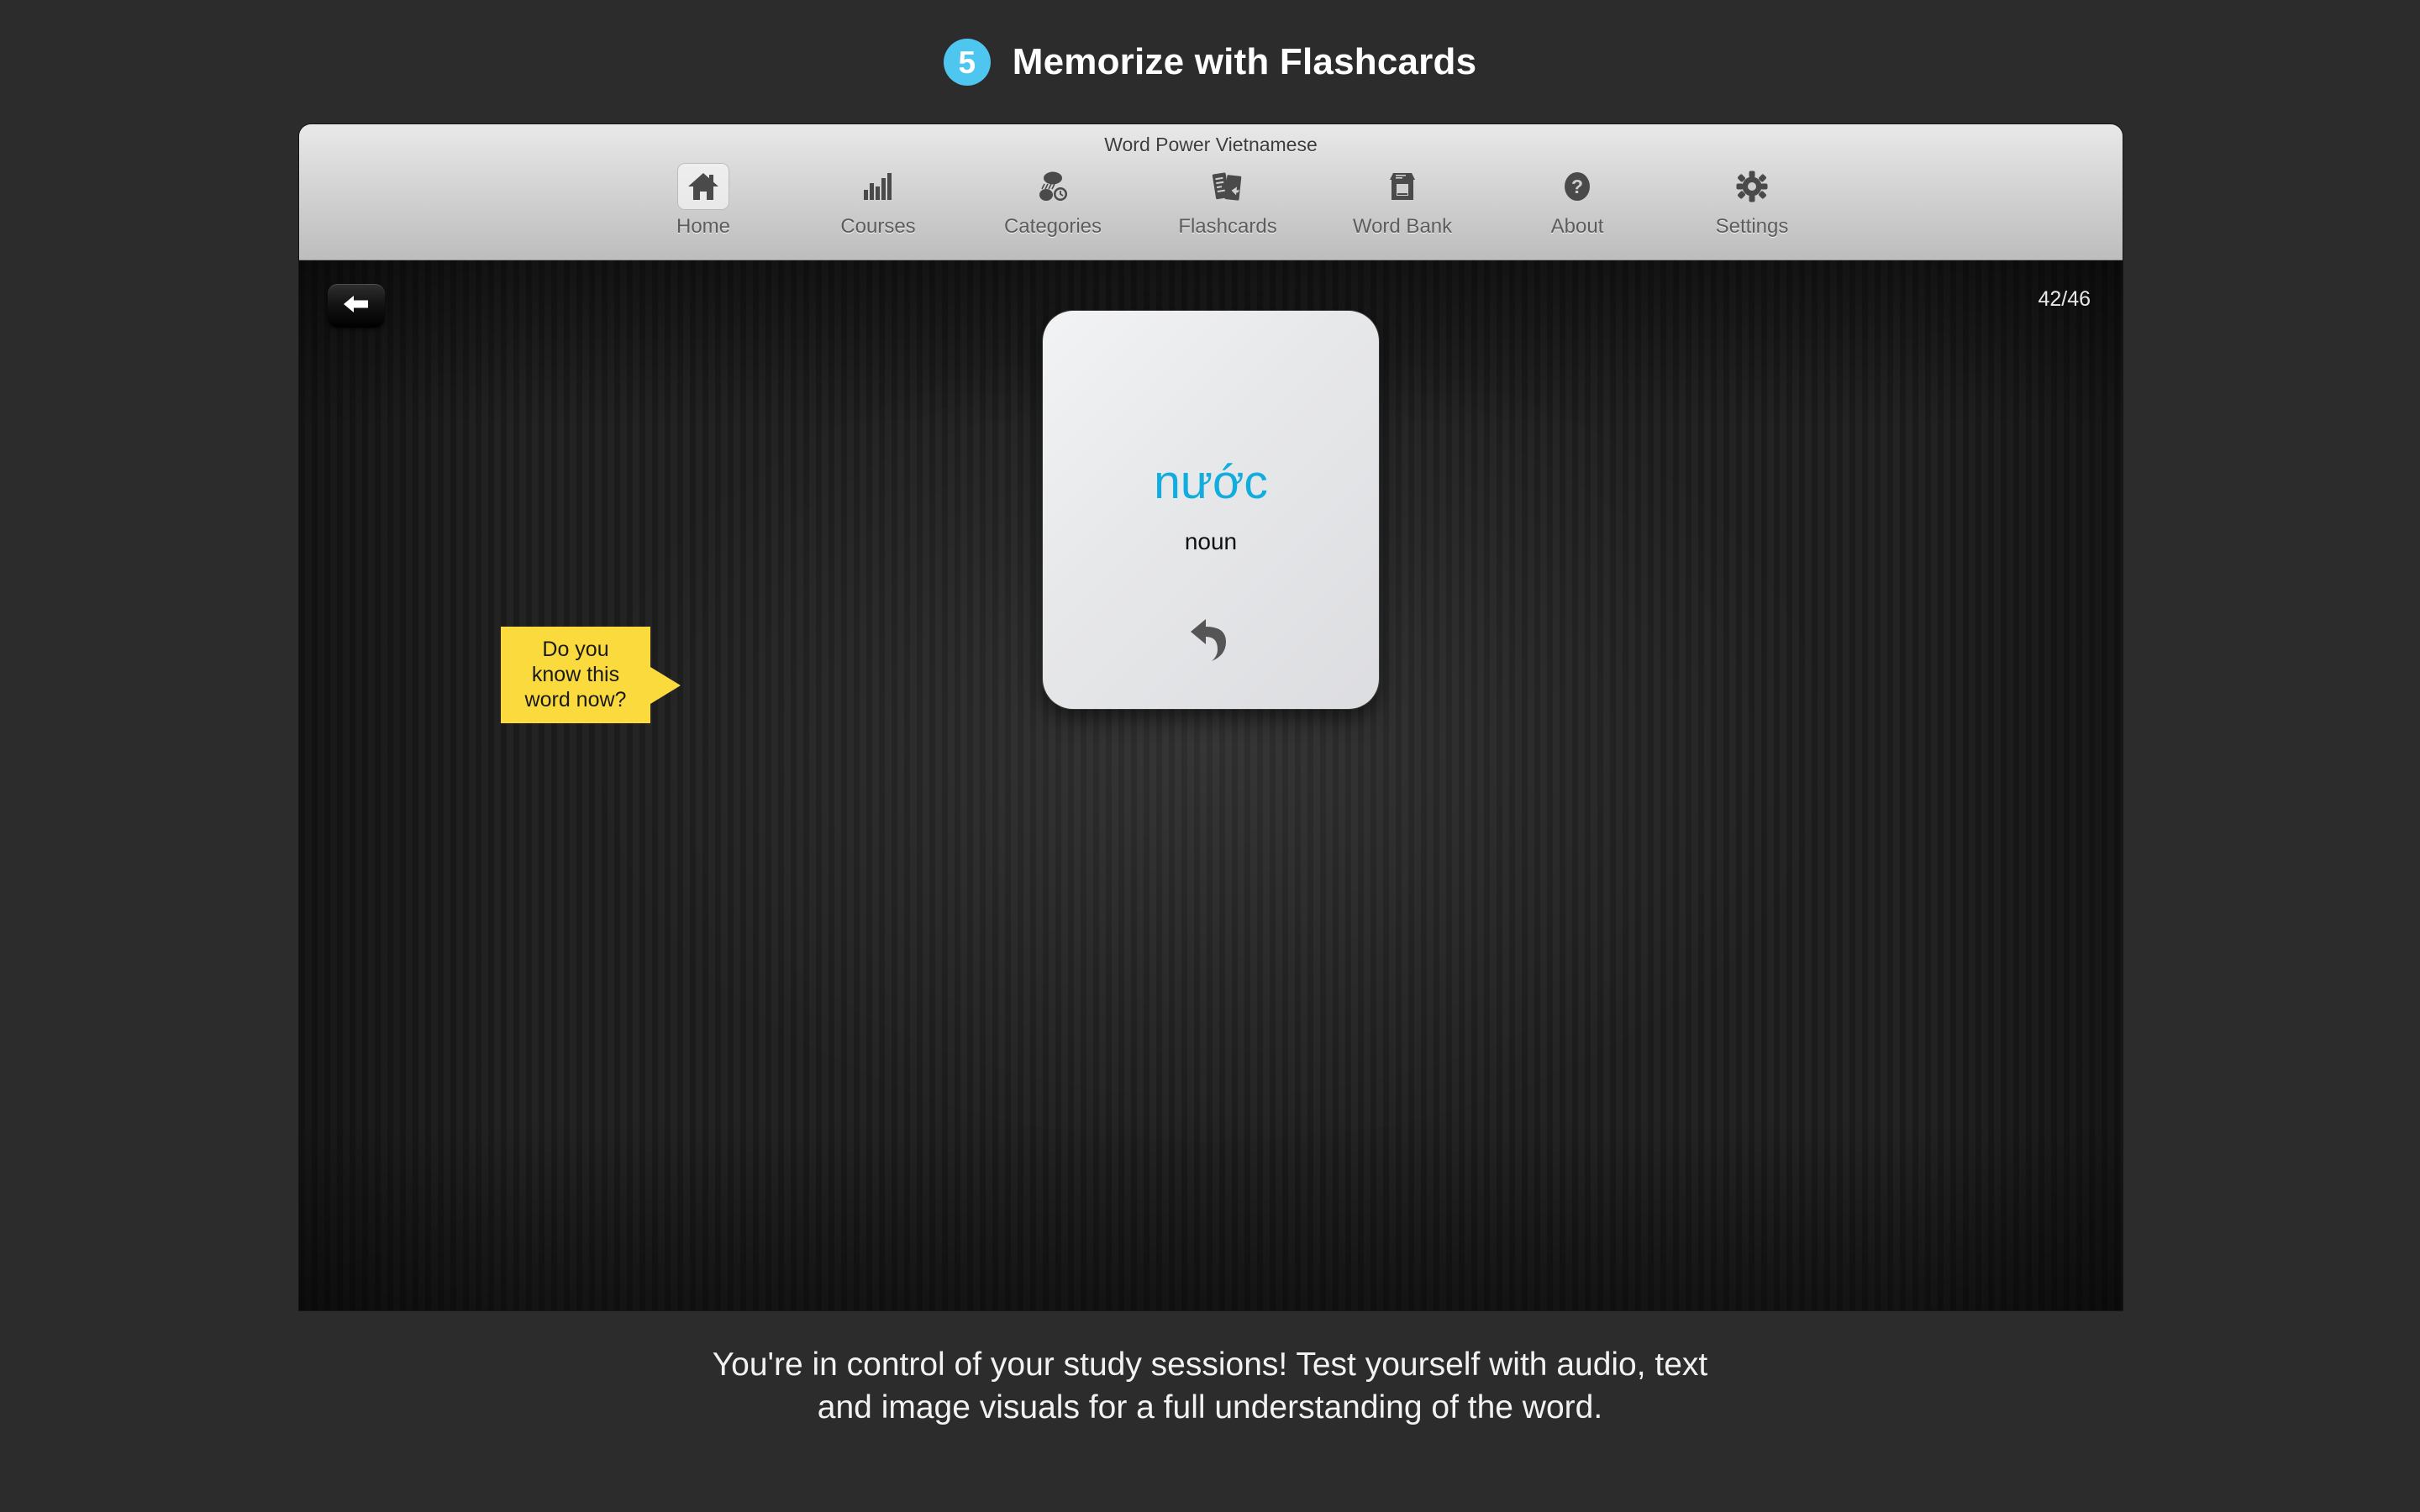 The image size is (2420, 1512). What do you see at coordinates (665, 685) in the screenshot?
I see `tooltip-tail` at bounding box center [665, 685].